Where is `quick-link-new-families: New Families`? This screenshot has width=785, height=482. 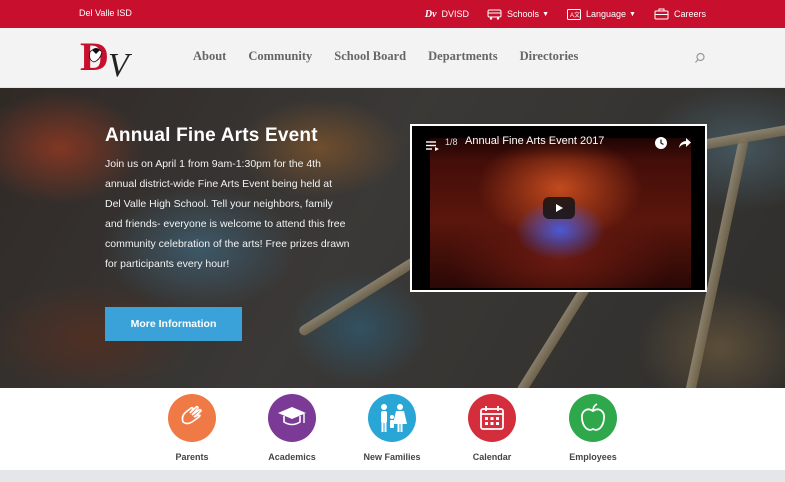 quick-link-new-families: New Families is located at coordinates (392, 428).